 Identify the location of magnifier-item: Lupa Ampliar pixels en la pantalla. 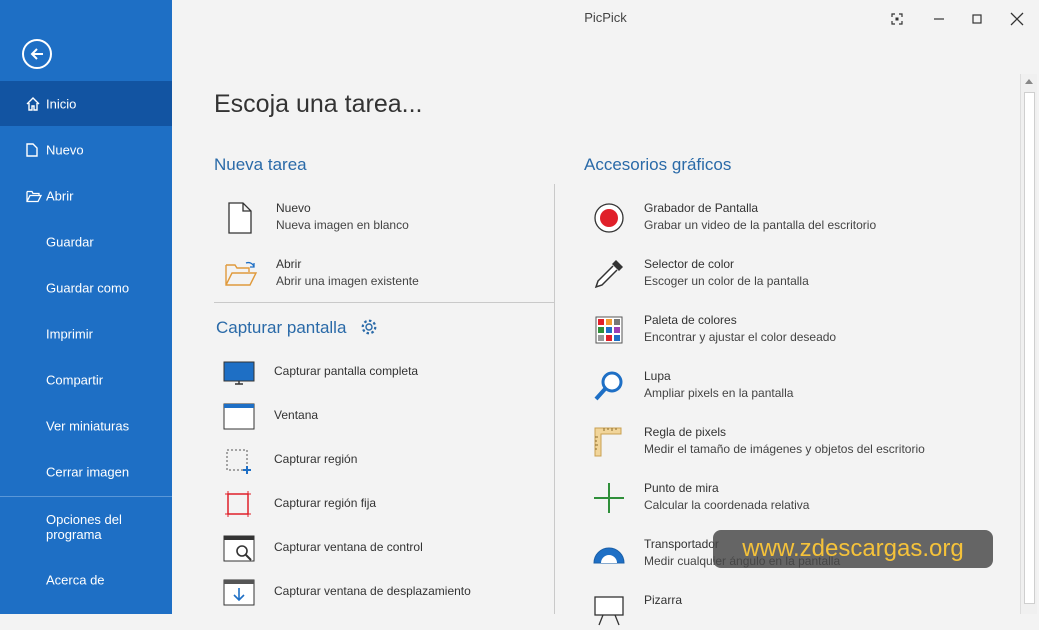
(802, 386).